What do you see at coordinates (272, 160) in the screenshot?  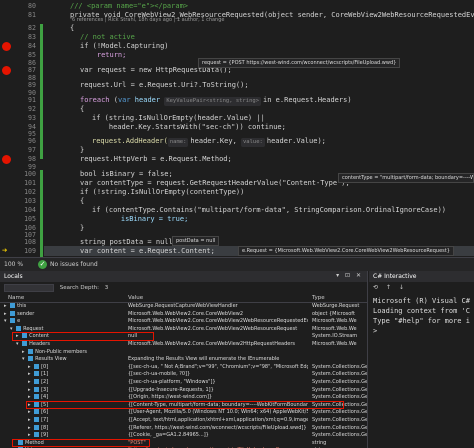 I see `code-line-98: request.HttpVerb = e.Request.Method;` at bounding box center [272, 160].